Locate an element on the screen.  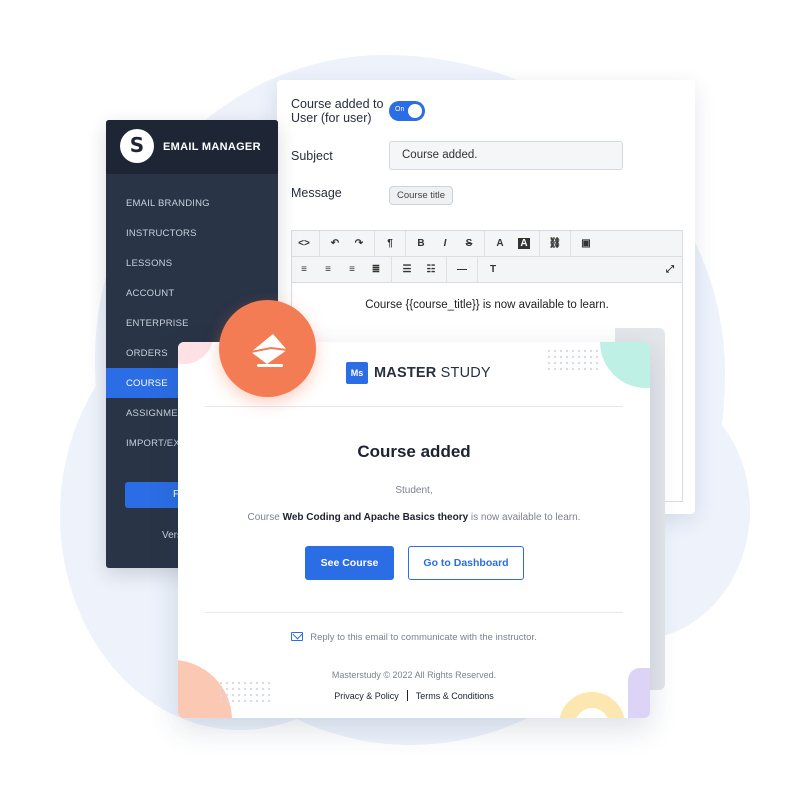
message-label: Message is located at coordinates (316, 193).